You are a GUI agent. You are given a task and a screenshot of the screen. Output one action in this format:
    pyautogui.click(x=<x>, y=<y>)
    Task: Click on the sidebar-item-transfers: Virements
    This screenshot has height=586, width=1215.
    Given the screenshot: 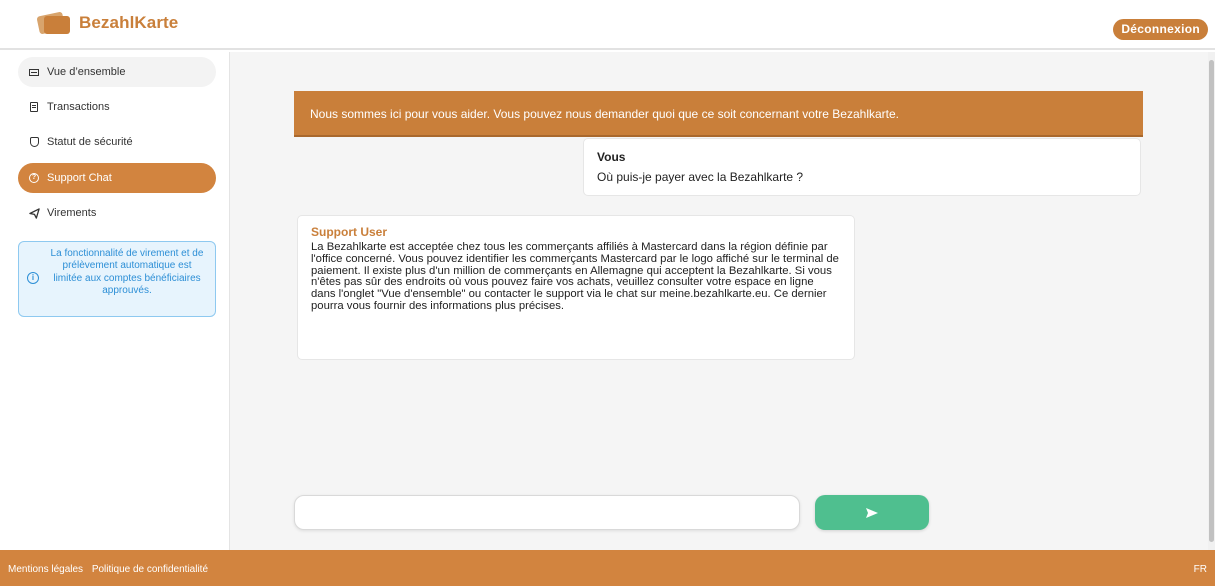 What is the action you would take?
    pyautogui.click(x=117, y=213)
    